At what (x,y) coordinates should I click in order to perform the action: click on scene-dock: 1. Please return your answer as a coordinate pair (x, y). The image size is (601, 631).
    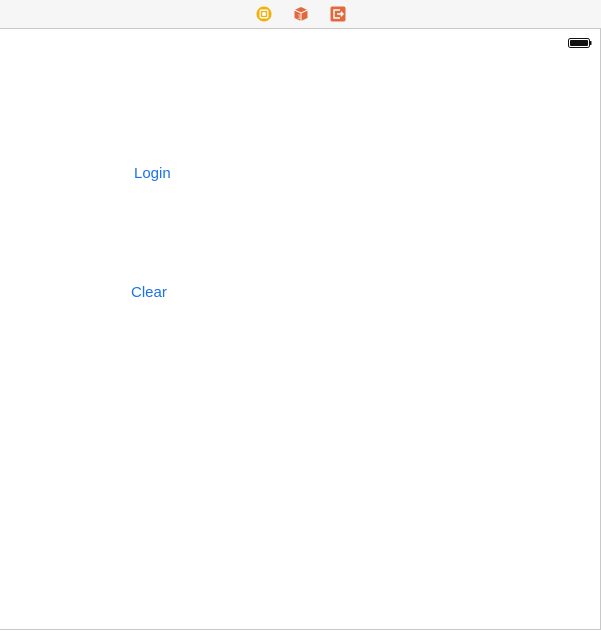
    Looking at the image, I should click on (300, 14).